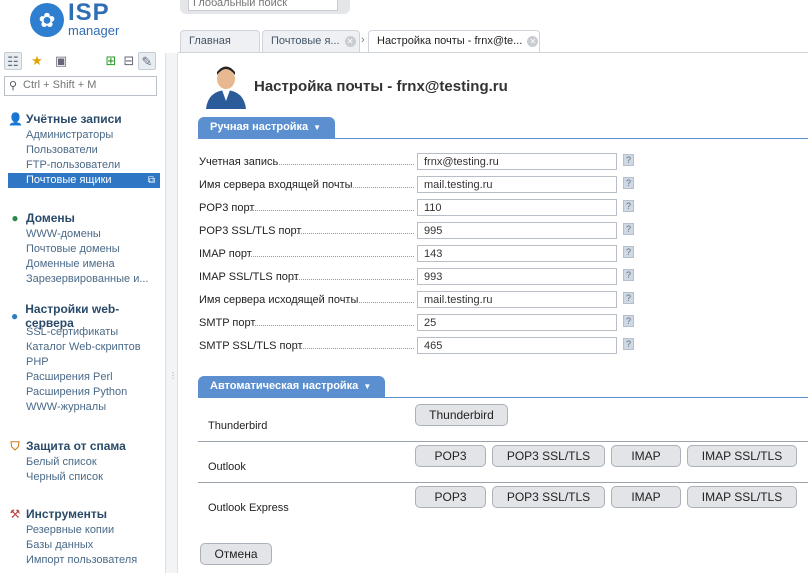 The width and height of the screenshot is (808, 573). Describe the element at coordinates (80, 19) in the screenshot. I see `isp-manager-logo: ✿ ISP manager` at that location.